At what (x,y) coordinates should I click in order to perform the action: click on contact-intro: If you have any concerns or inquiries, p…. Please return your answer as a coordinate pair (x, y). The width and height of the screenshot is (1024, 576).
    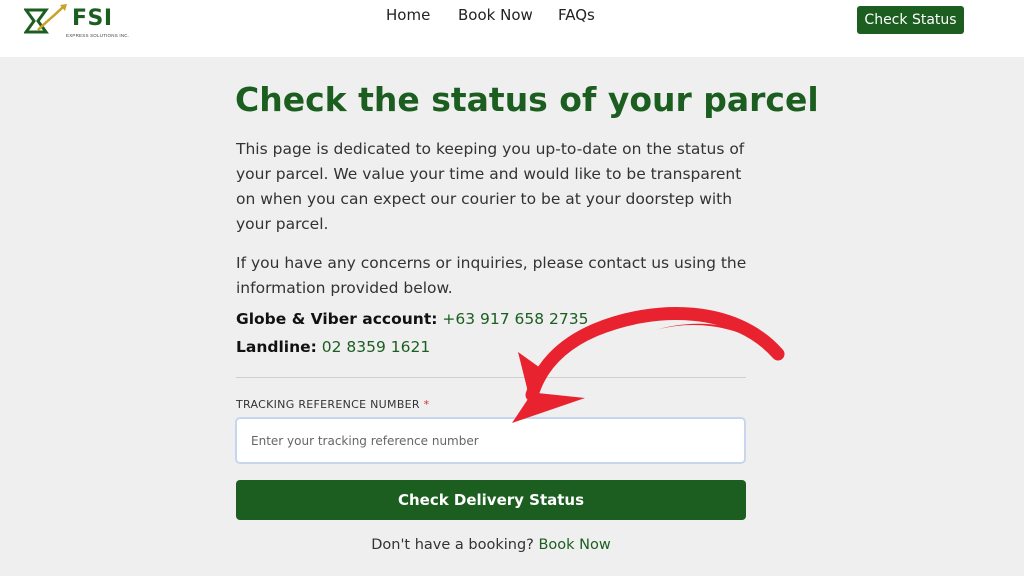
    Looking at the image, I should click on (491, 275).